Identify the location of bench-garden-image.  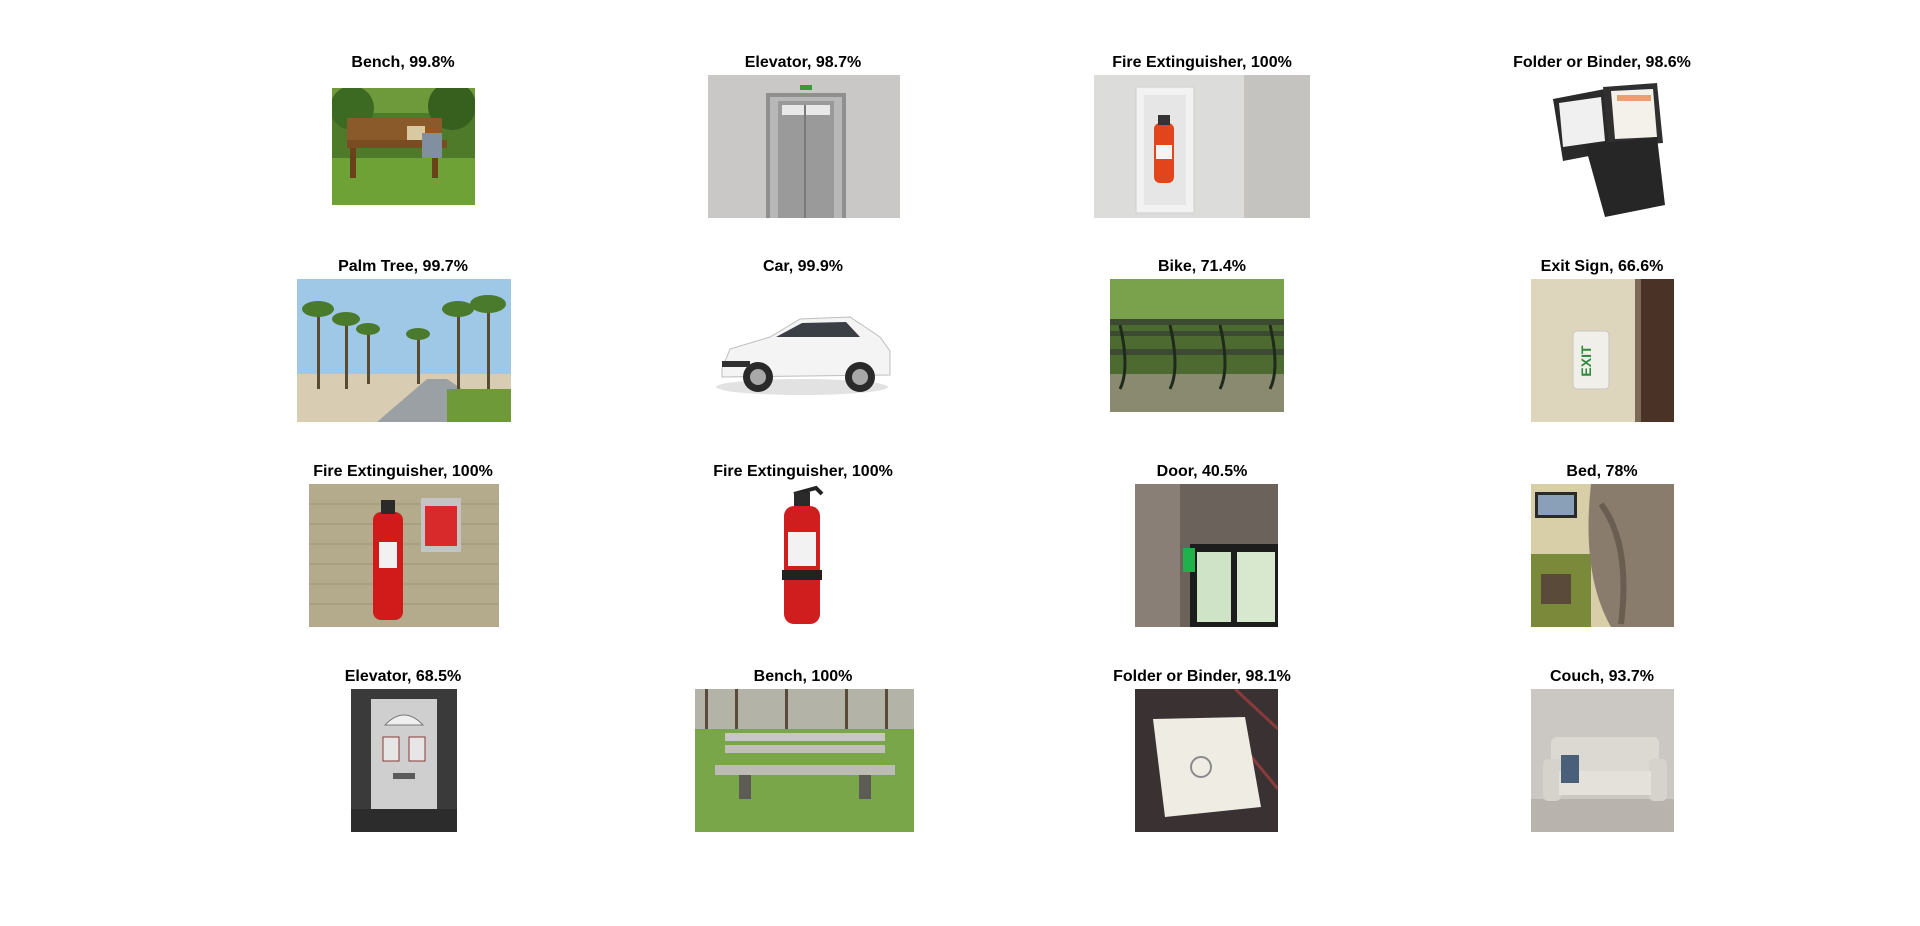
(403, 146).